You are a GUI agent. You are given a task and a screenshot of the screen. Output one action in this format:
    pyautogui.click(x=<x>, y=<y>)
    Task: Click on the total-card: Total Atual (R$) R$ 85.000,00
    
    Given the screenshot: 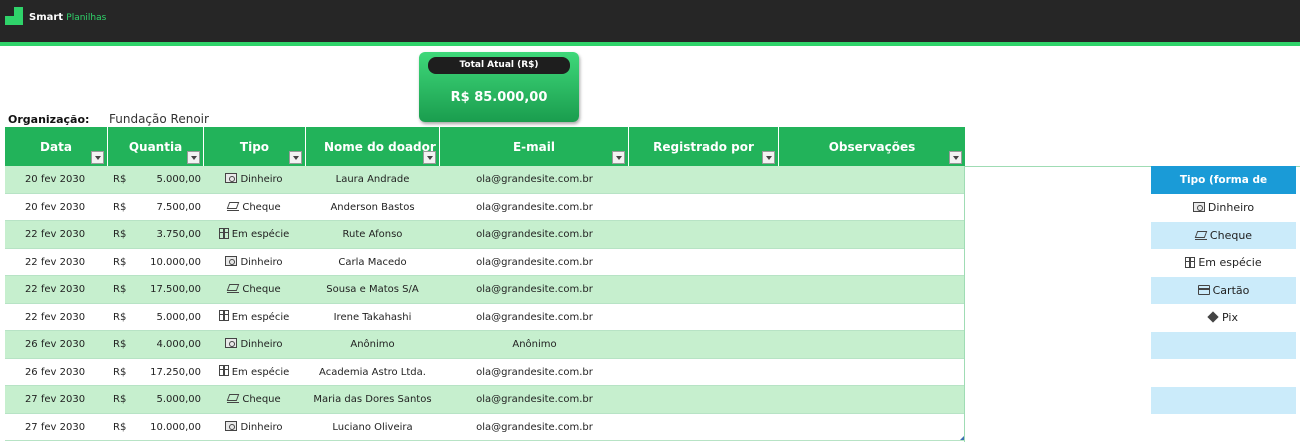 What is the action you would take?
    pyautogui.click(x=499, y=87)
    